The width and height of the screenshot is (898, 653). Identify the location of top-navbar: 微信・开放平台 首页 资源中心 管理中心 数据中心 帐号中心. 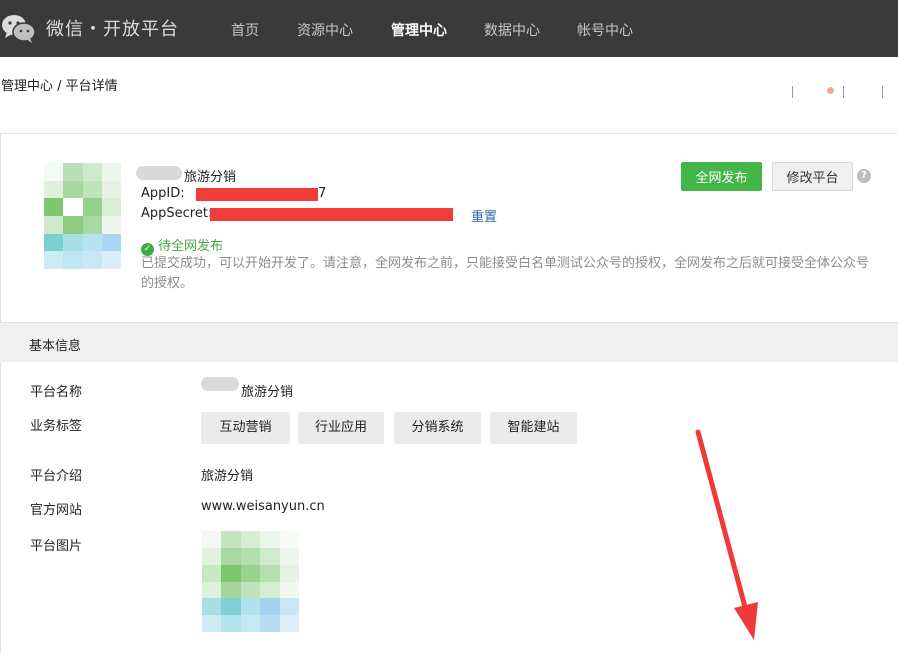
(449, 28).